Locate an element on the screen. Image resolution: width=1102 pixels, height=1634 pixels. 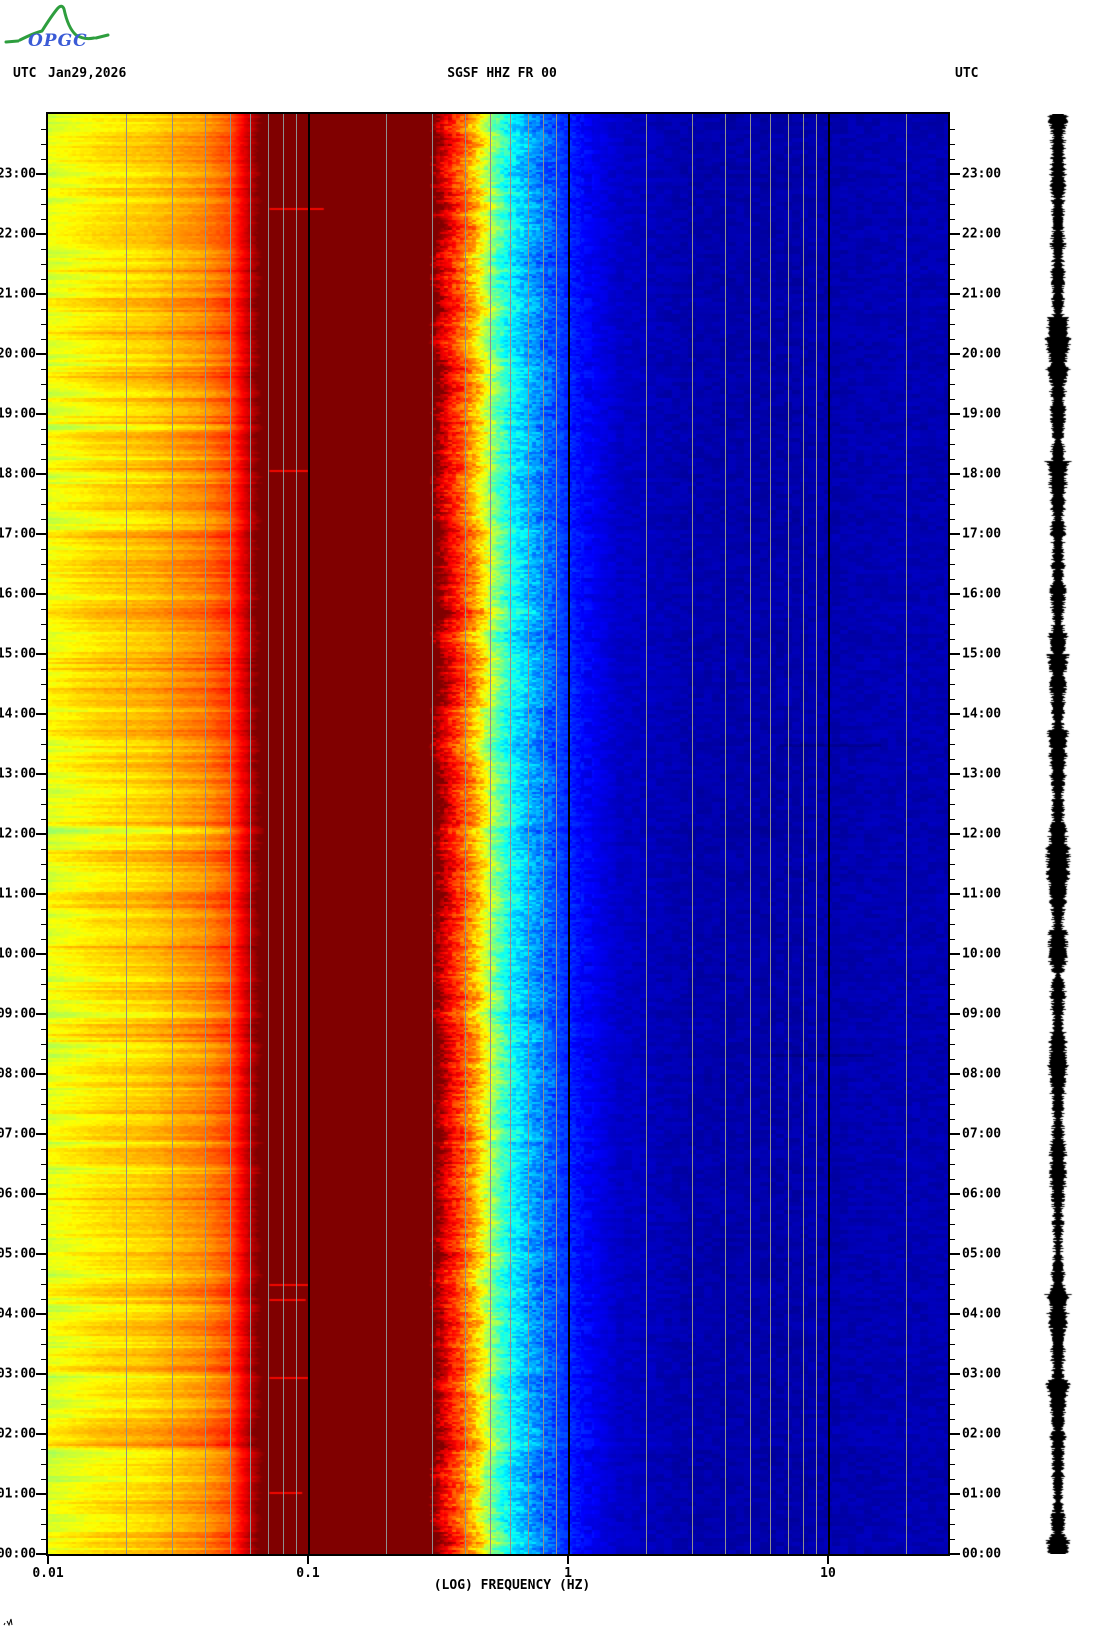
freq-tick-label: 10 is located at coordinates (828, 1573).